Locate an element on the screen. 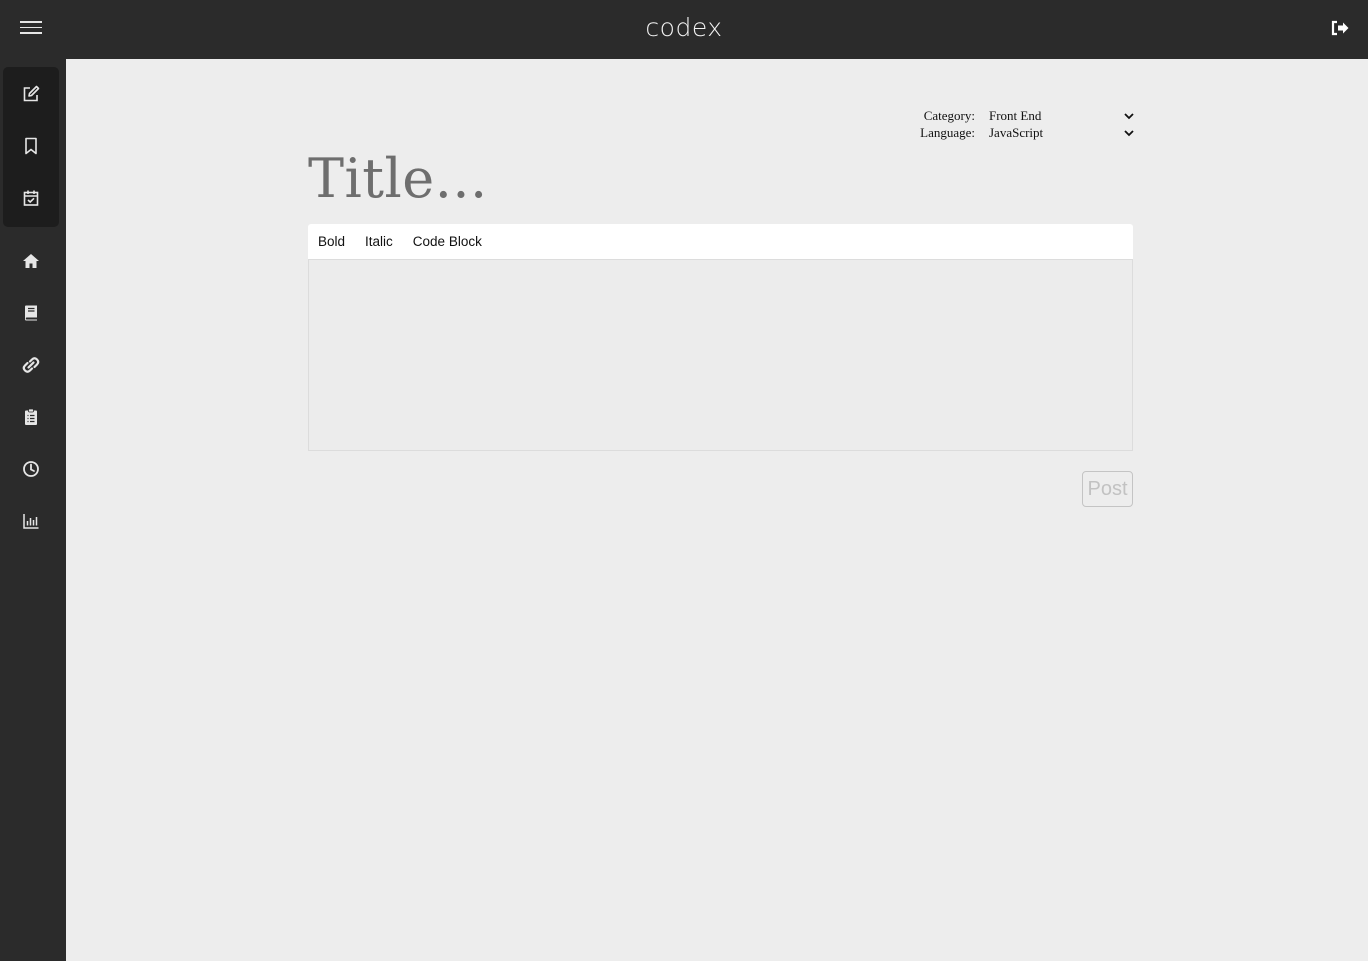 This screenshot has width=1368, height=961. bookmark-icon is located at coordinates (31, 146).